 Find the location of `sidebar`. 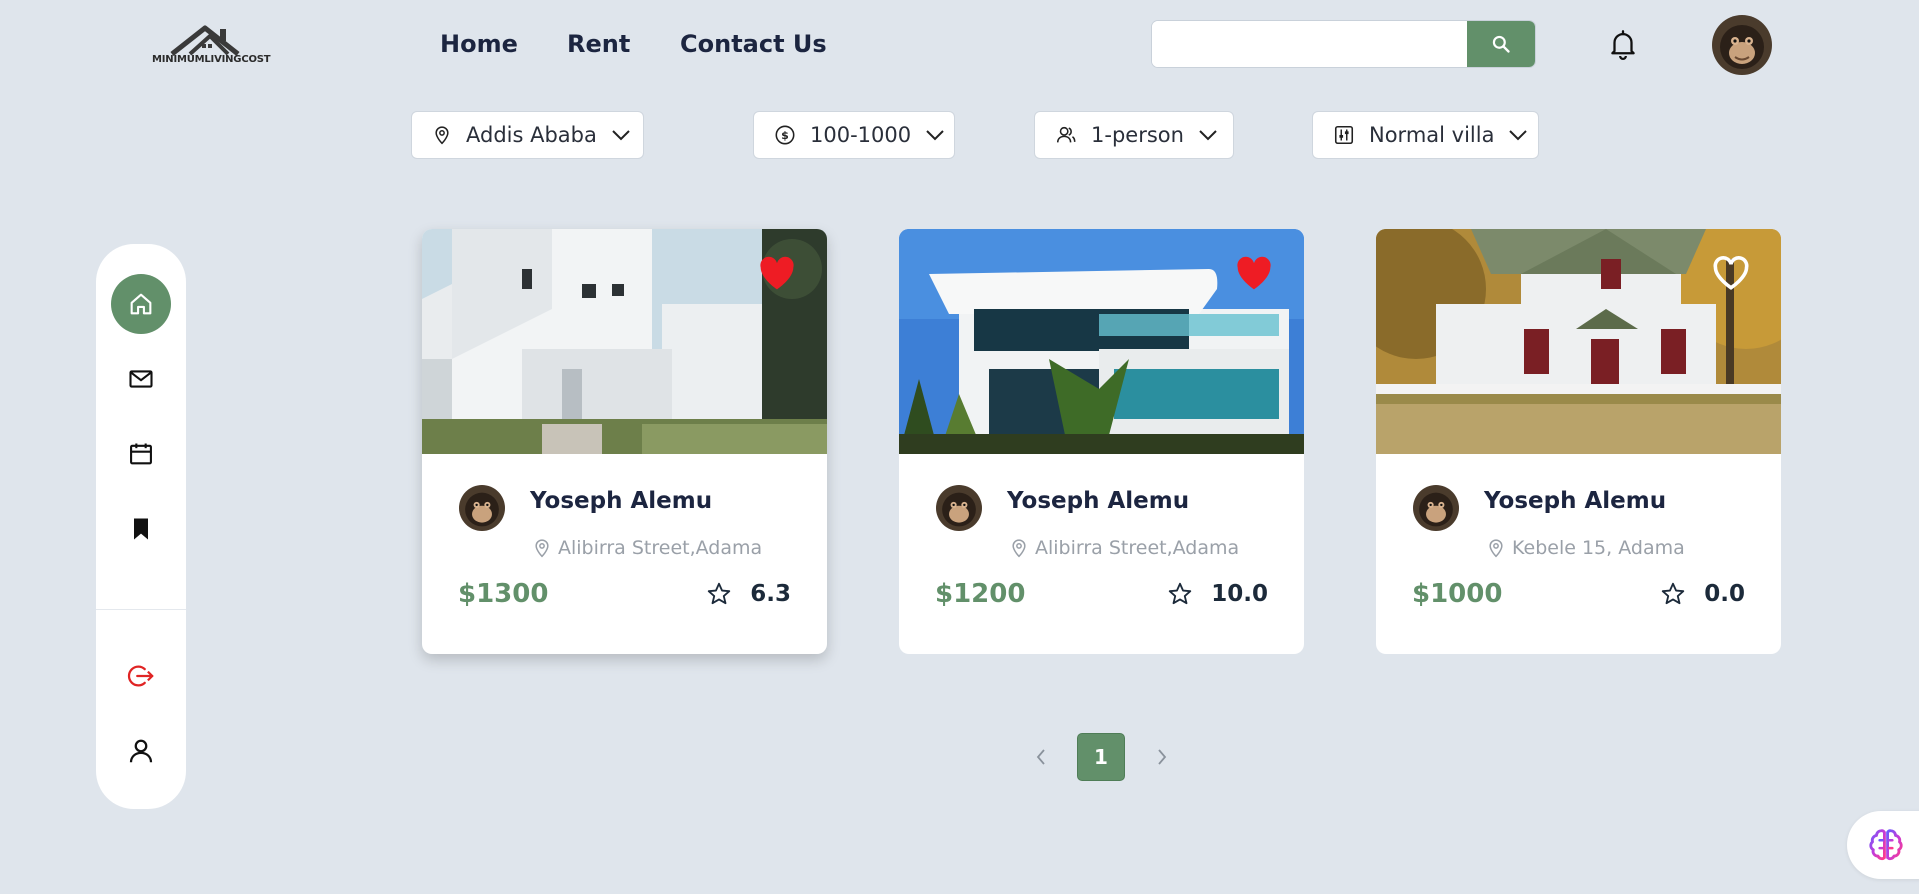

sidebar is located at coordinates (141, 526).